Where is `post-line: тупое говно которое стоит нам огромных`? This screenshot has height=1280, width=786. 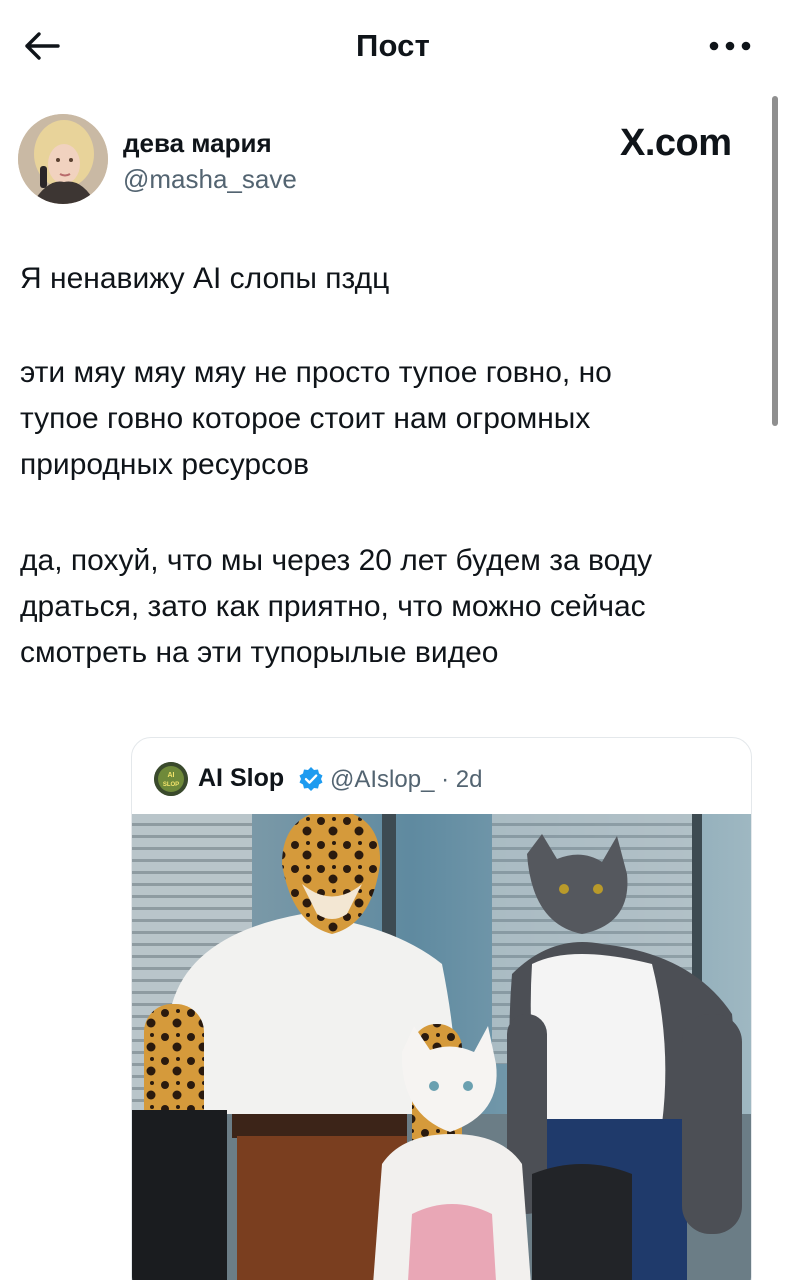
post-line: тупое говно которое стоит нам огромных is located at coordinates (305, 418).